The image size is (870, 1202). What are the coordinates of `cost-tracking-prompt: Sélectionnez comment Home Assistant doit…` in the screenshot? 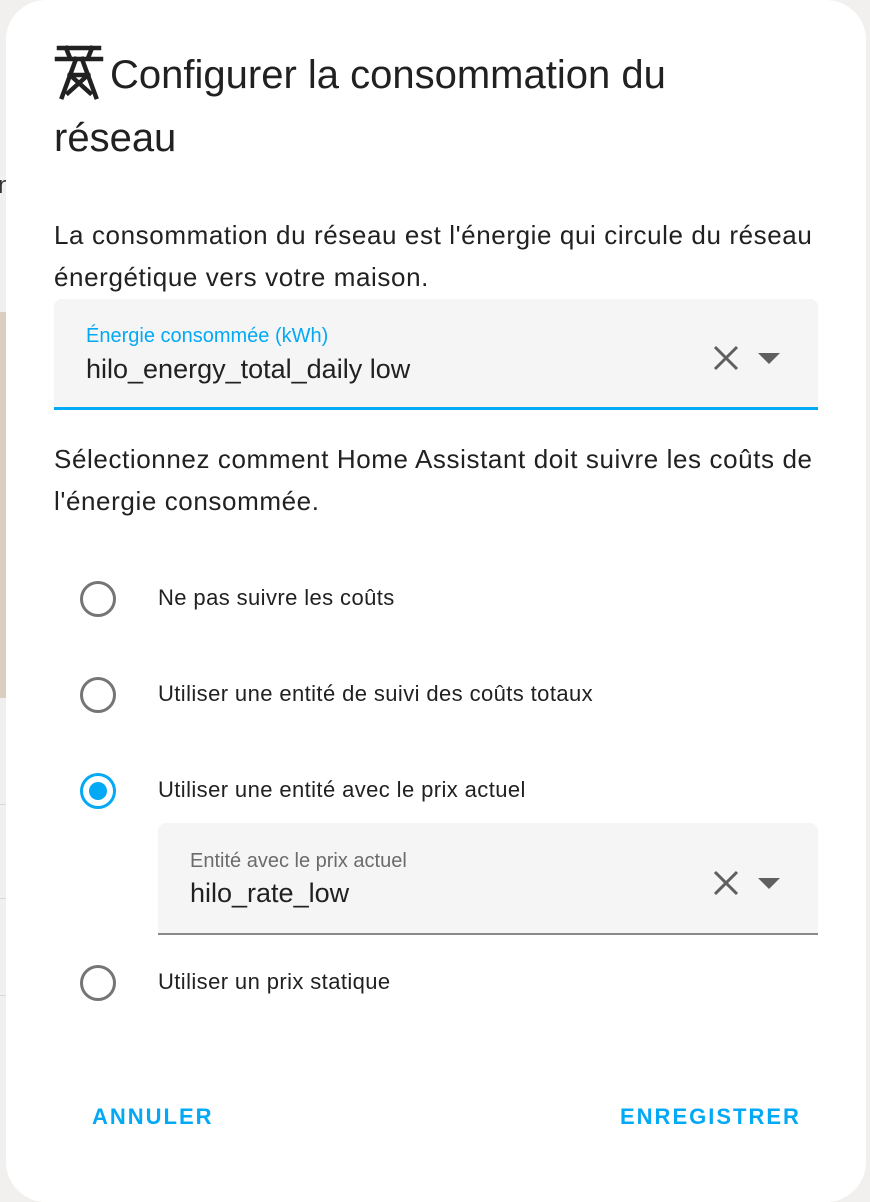 It's located at (433, 480).